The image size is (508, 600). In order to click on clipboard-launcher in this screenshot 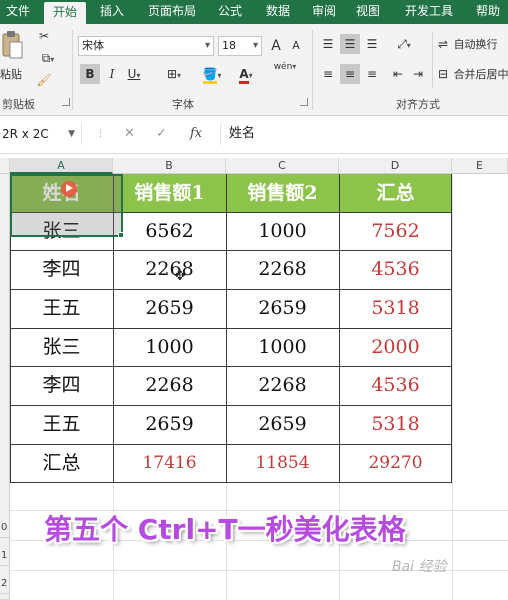, I will do `click(66, 102)`.